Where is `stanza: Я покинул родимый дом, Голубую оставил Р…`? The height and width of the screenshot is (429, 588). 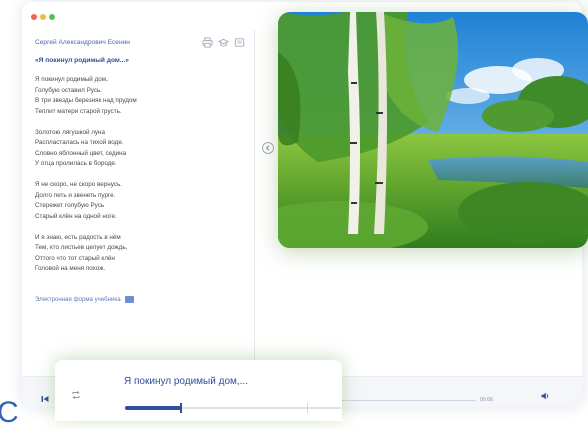 stanza: Я покинул родимый дом, Голубую оставил Р… is located at coordinates (135, 96).